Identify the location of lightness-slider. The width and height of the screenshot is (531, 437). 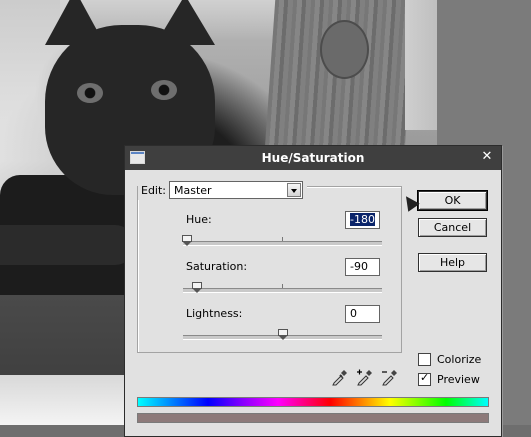
(282, 334).